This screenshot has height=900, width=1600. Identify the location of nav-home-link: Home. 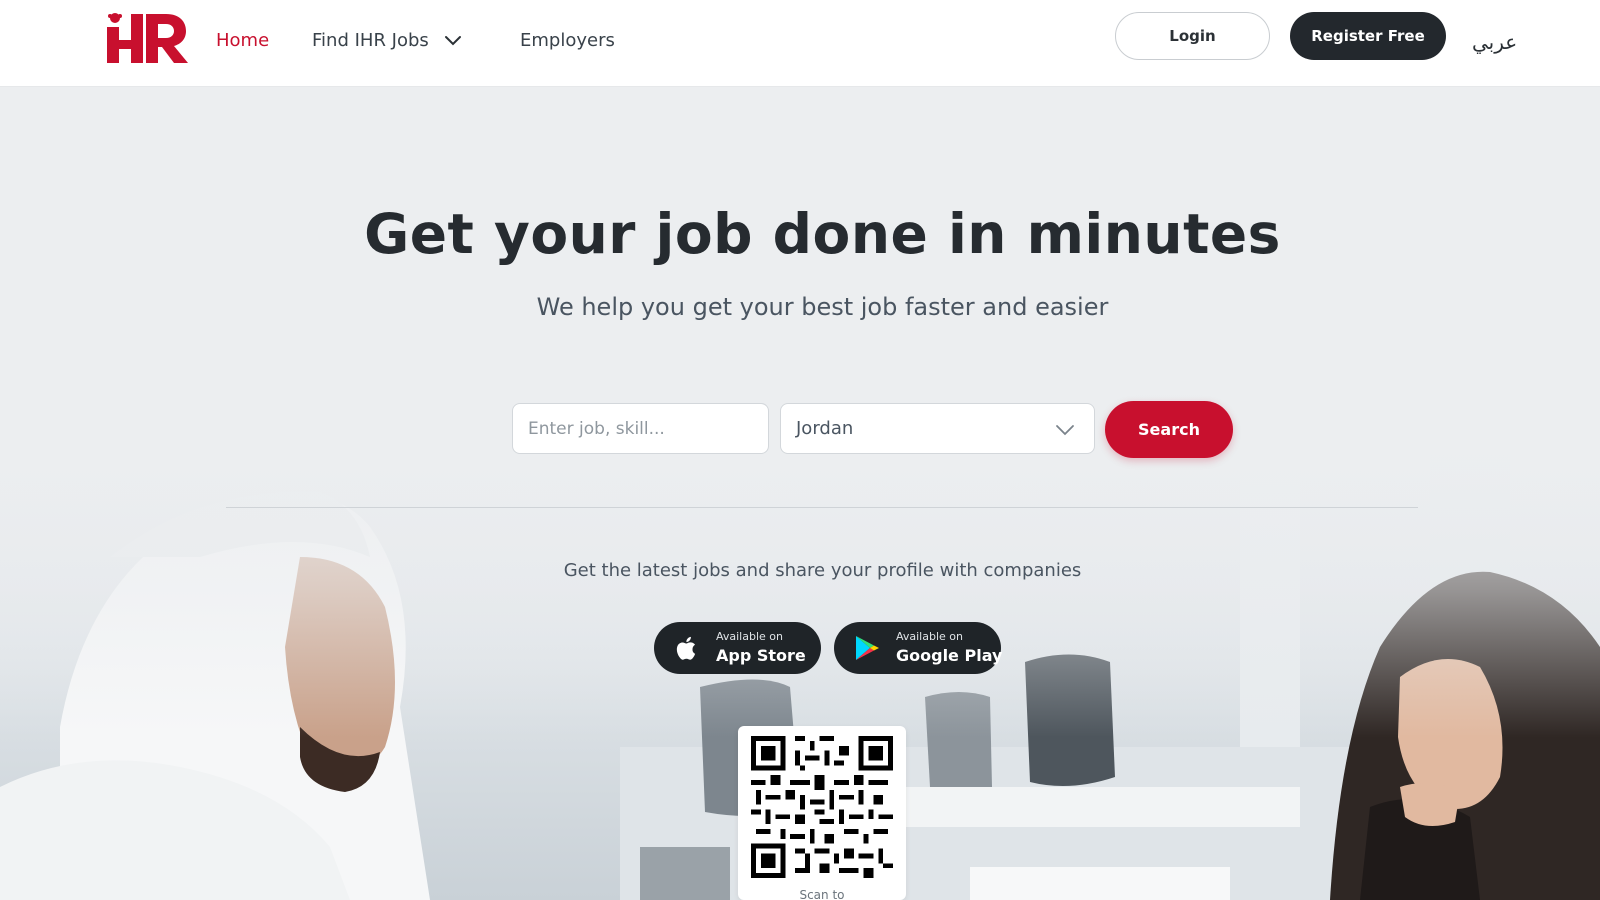
(242, 40).